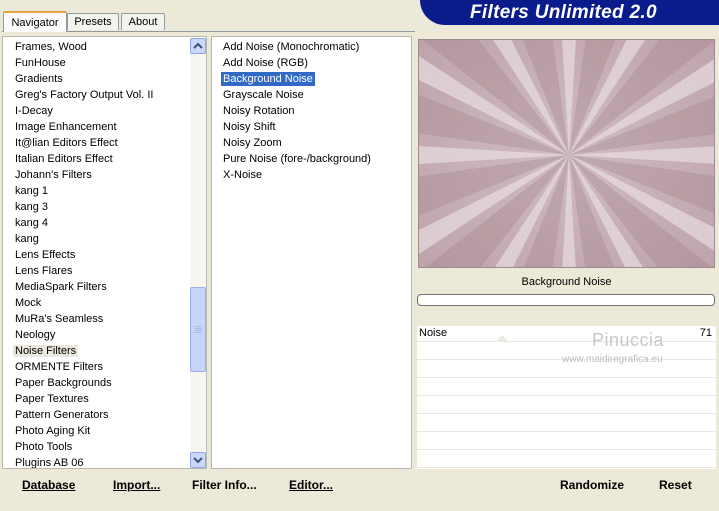 The width and height of the screenshot is (719, 511). I want to click on category-item: Mock, so click(96, 303).